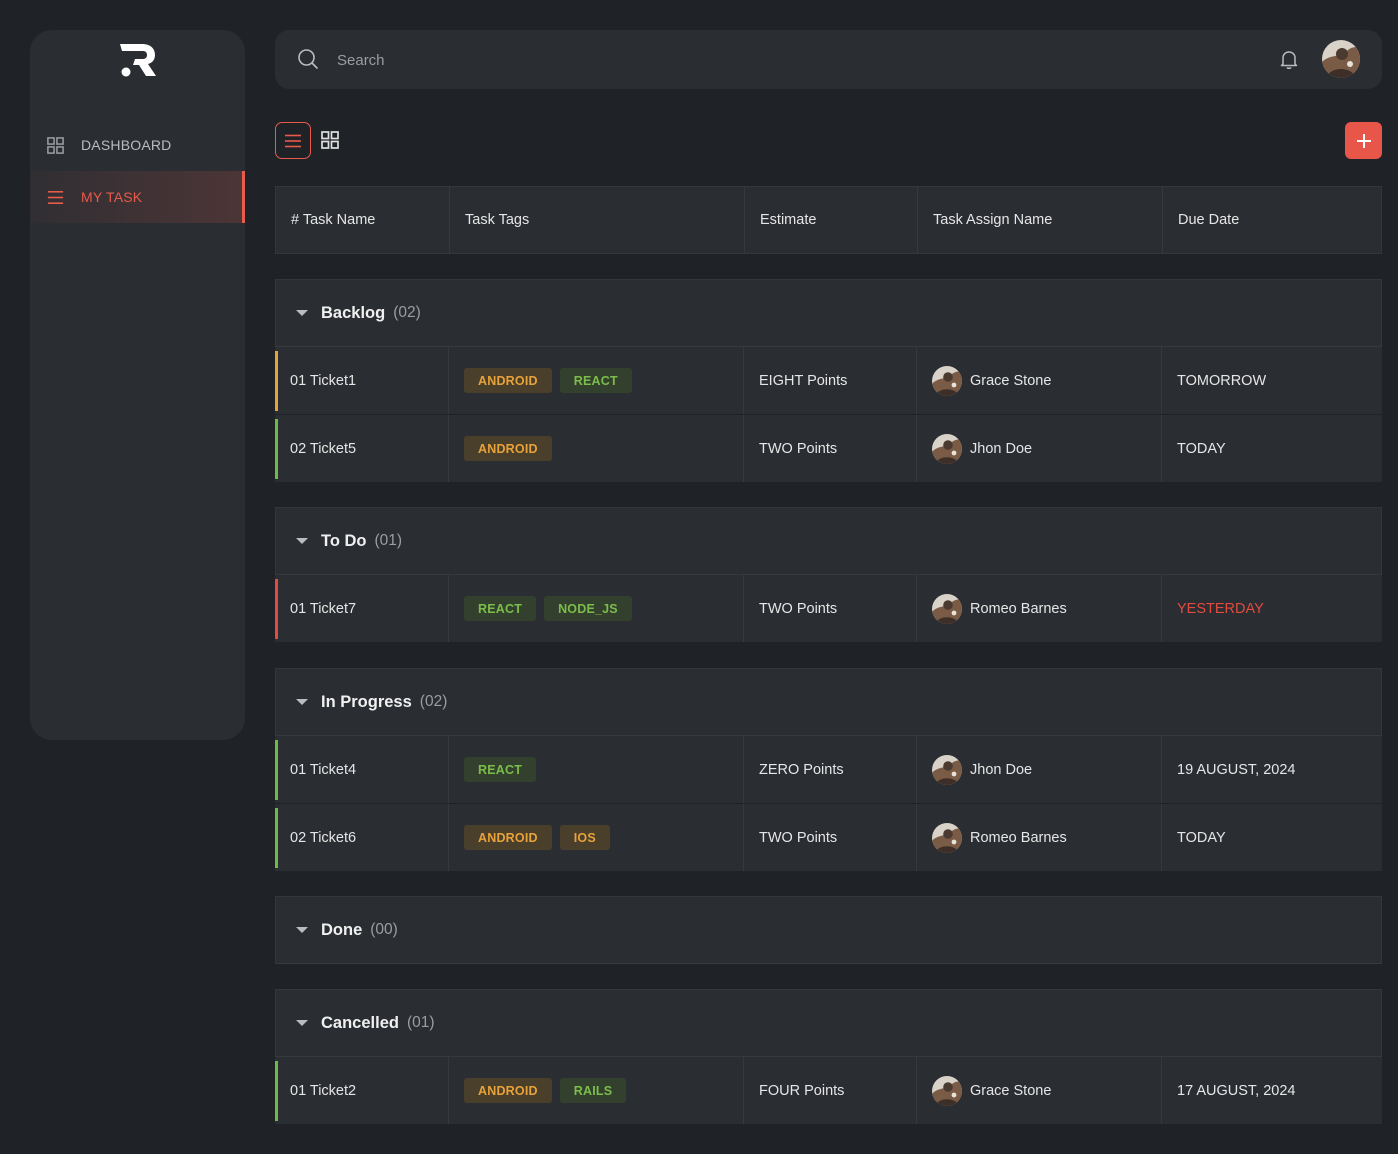 This screenshot has height=1154, width=1398. What do you see at coordinates (828, 313) in the screenshot?
I see `group-header-backlog: Backlog (02)` at bounding box center [828, 313].